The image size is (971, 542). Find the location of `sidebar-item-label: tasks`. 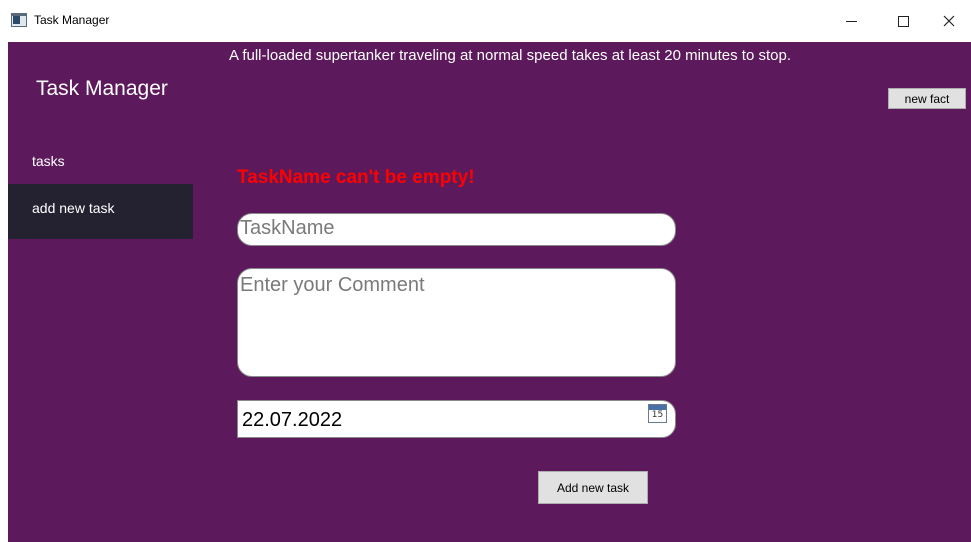

sidebar-item-label: tasks is located at coordinates (48, 161).